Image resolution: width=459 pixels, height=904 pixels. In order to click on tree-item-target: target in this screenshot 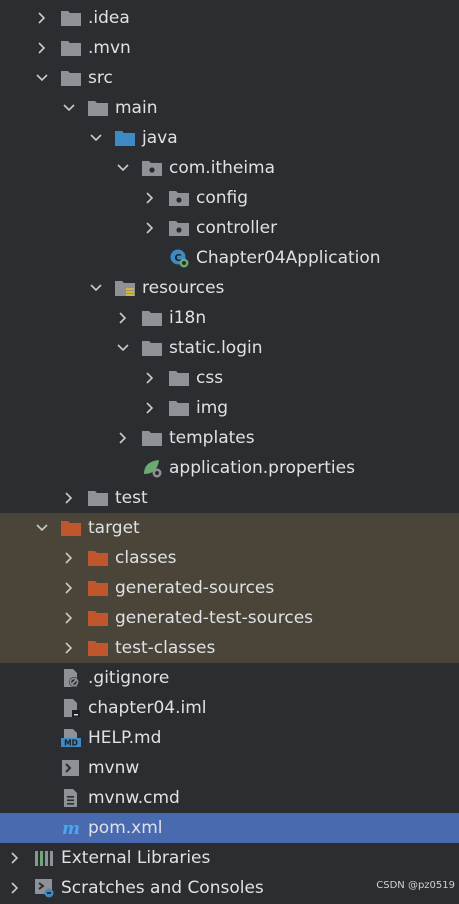, I will do `click(229, 528)`.